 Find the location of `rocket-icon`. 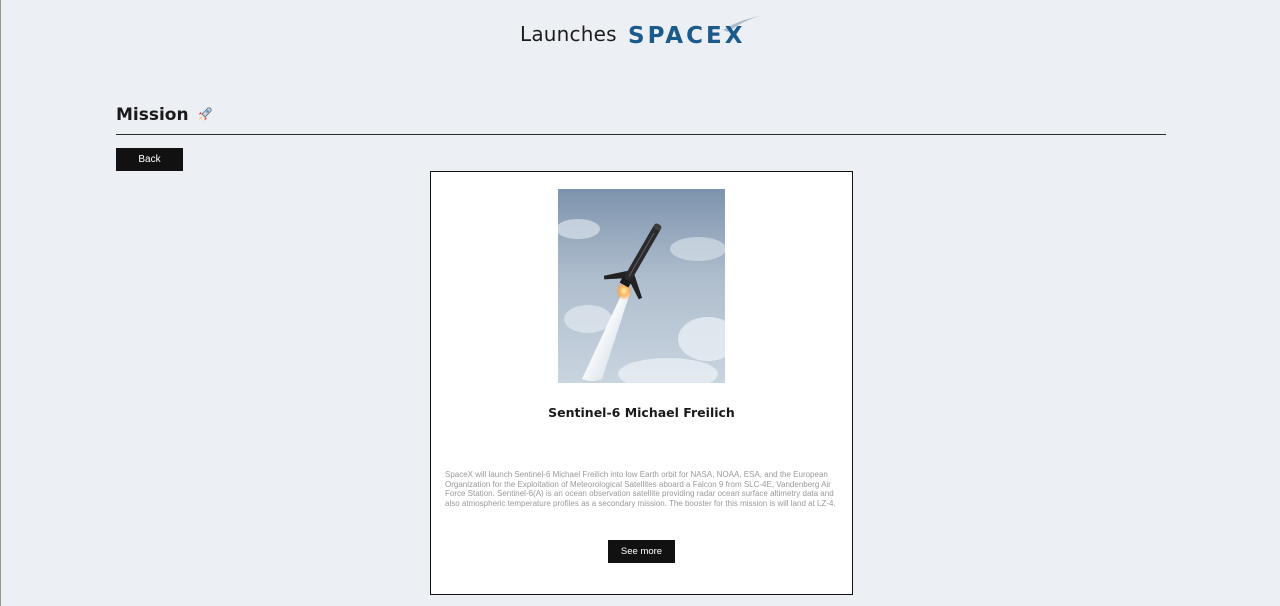

rocket-icon is located at coordinates (204, 115).